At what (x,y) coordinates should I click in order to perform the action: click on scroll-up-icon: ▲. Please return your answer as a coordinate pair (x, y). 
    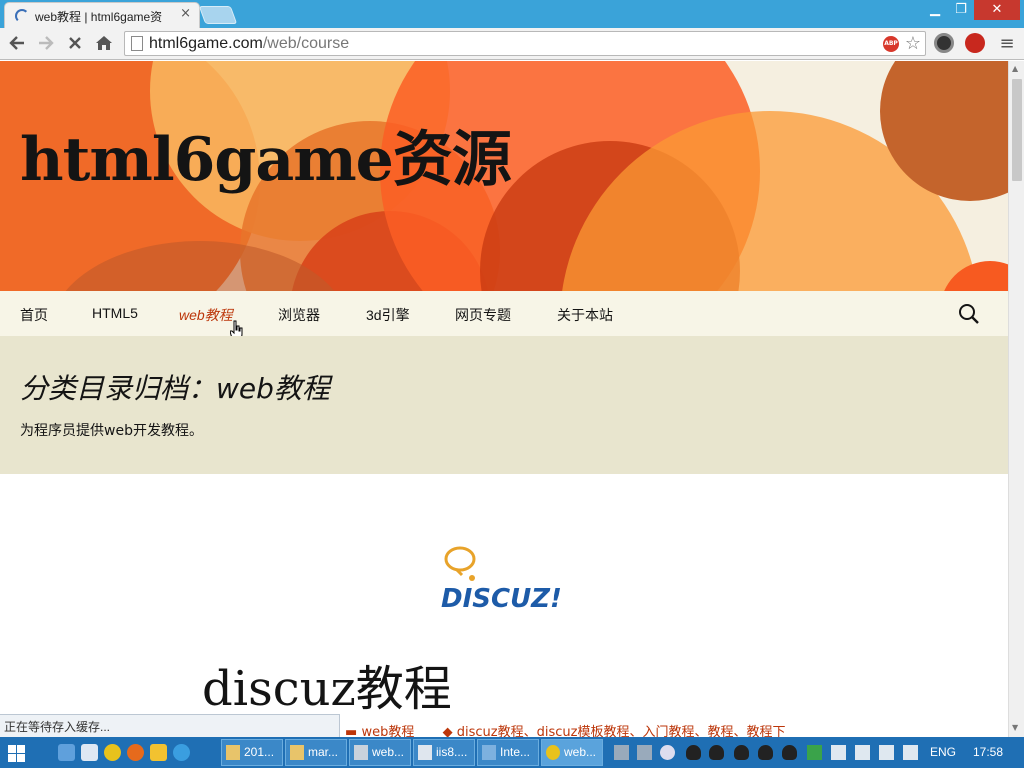
    Looking at the image, I should click on (1015, 68).